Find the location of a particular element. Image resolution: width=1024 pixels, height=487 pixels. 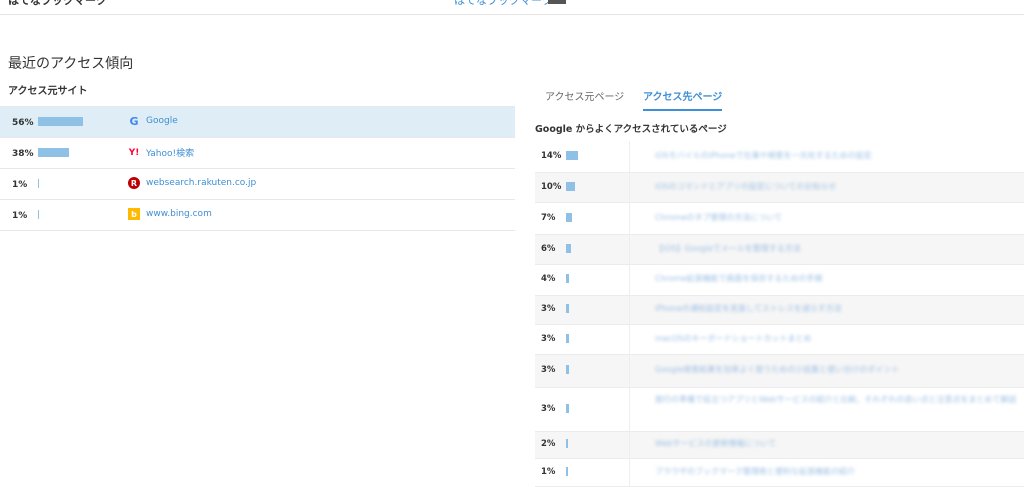

destination-title-link: iOSのコマンドとアプリの設定についてのお知らせ is located at coordinates (839, 187).